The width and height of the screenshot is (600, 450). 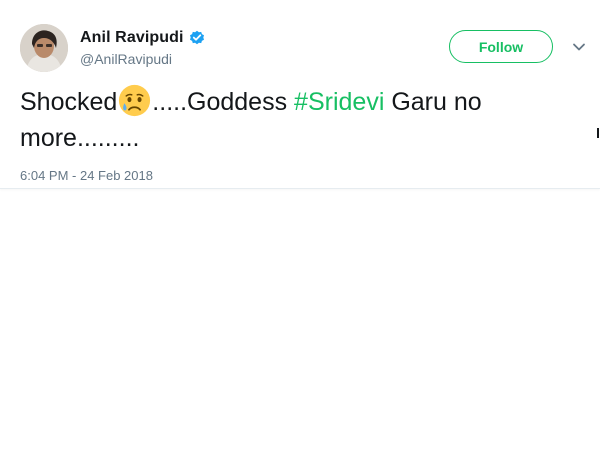 What do you see at coordinates (598, 133) in the screenshot?
I see `edge-divider` at bounding box center [598, 133].